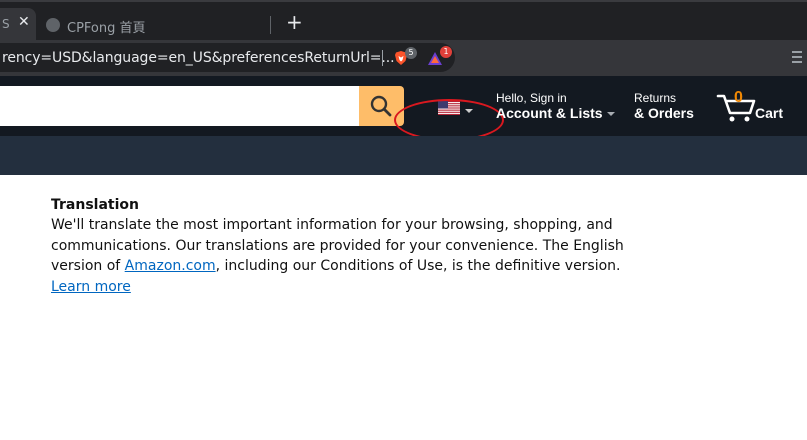 Image resolution: width=807 pixels, height=440 pixels. I want to click on globe-icon, so click(53, 25).